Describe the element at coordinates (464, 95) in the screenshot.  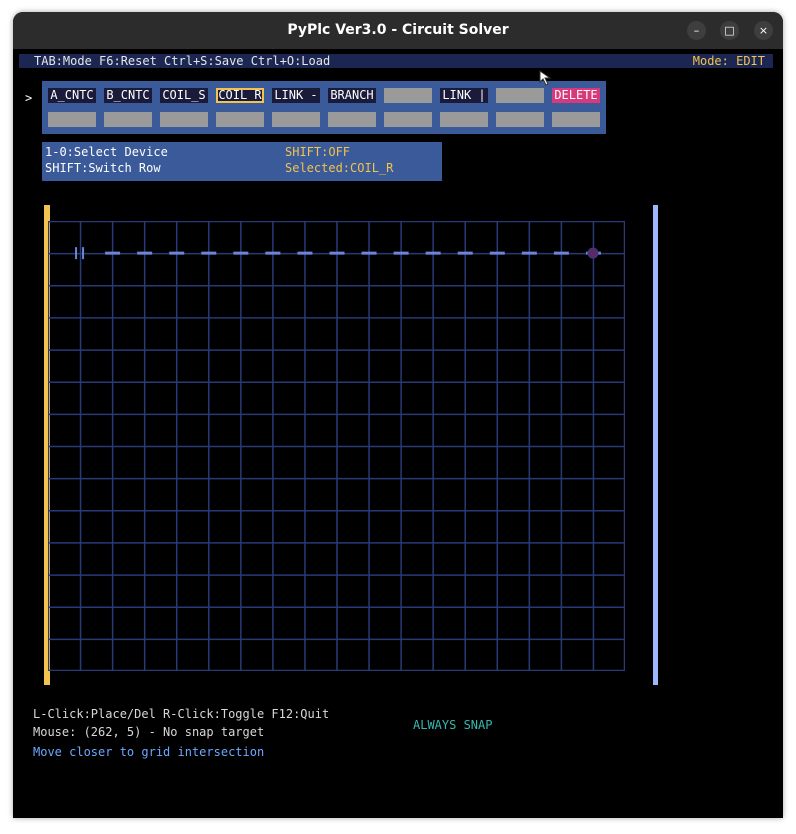
I see `palette-slot-link: LINK |` at that location.